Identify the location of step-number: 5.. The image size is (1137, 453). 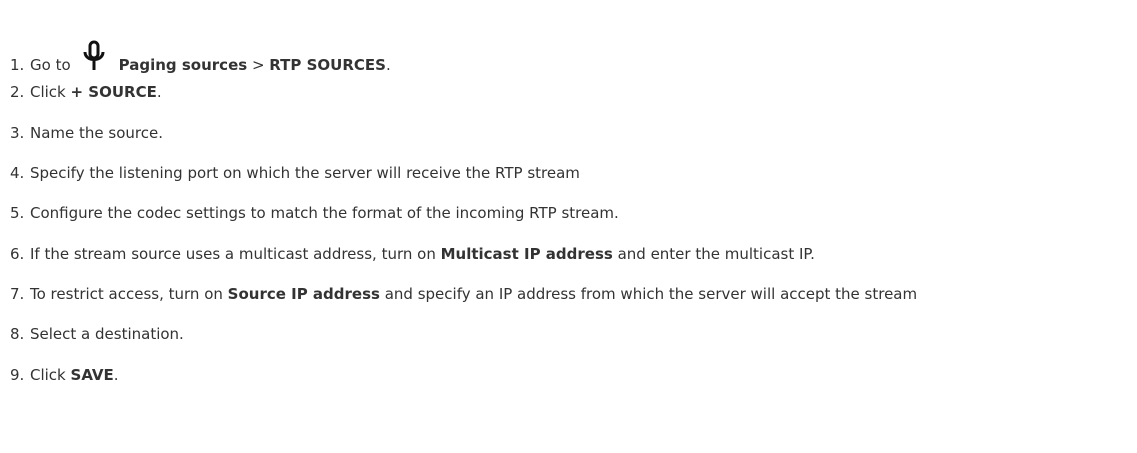
(17, 213).